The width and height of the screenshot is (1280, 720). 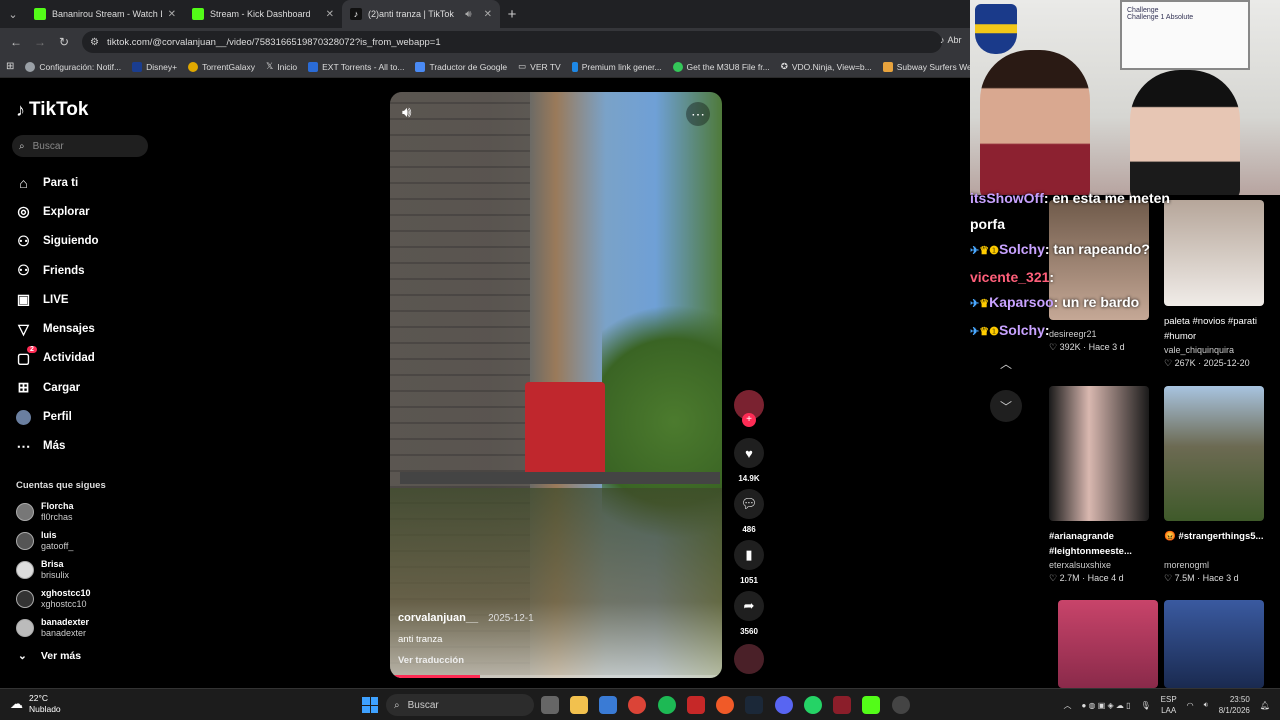 I want to click on tray-apps-icon: ● ◍ ▣ ◈ ☁ ▯, so click(x=1105, y=705).